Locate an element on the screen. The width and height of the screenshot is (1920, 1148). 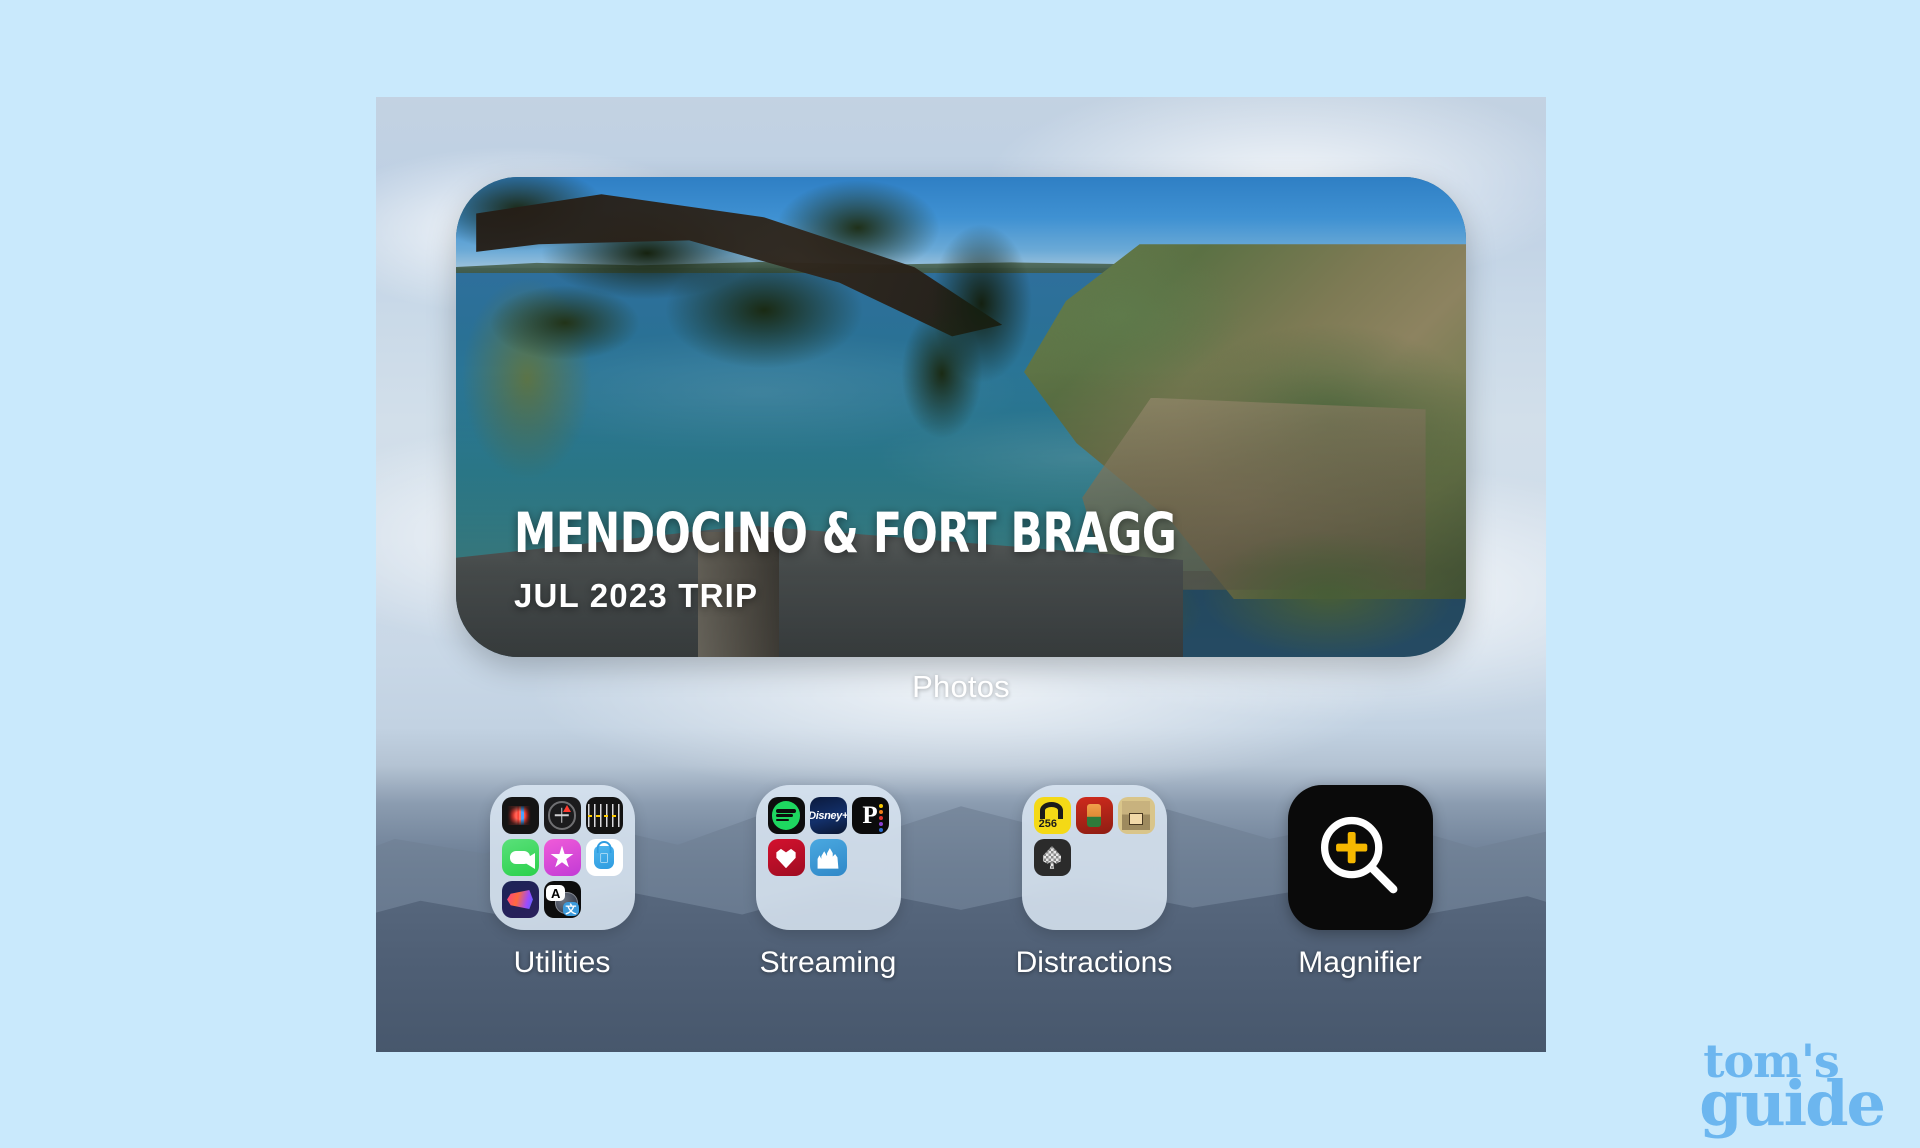
toms-guide-watermark: tom's guide is located at coordinates (1792, 1089).